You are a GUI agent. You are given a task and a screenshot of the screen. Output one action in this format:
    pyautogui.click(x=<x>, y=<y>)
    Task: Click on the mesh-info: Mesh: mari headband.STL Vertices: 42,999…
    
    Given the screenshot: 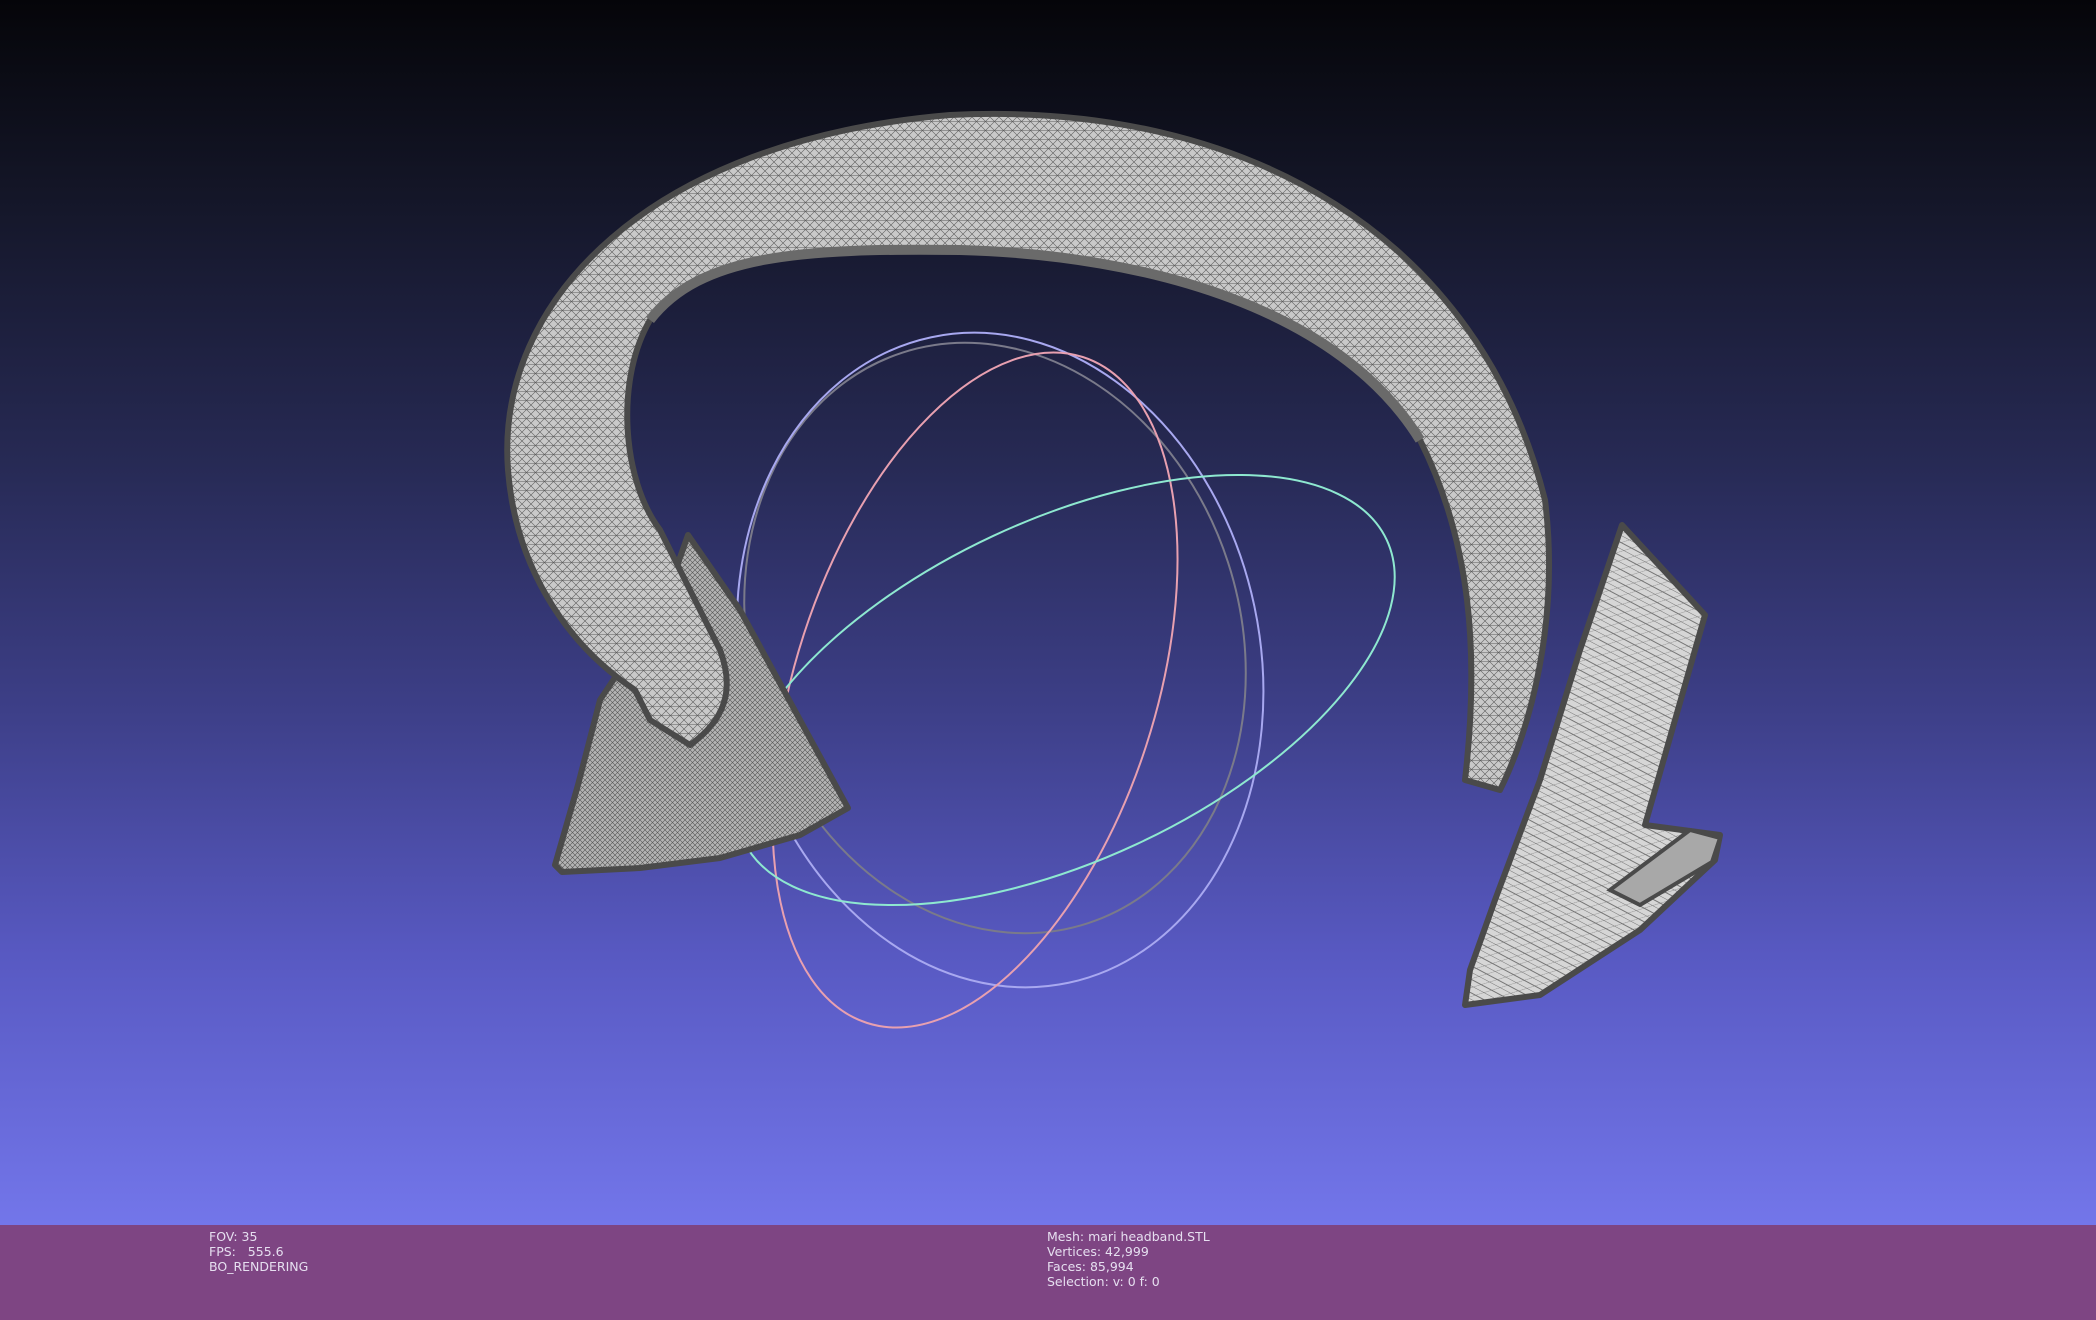 What is the action you would take?
    pyautogui.click(x=1128, y=1259)
    